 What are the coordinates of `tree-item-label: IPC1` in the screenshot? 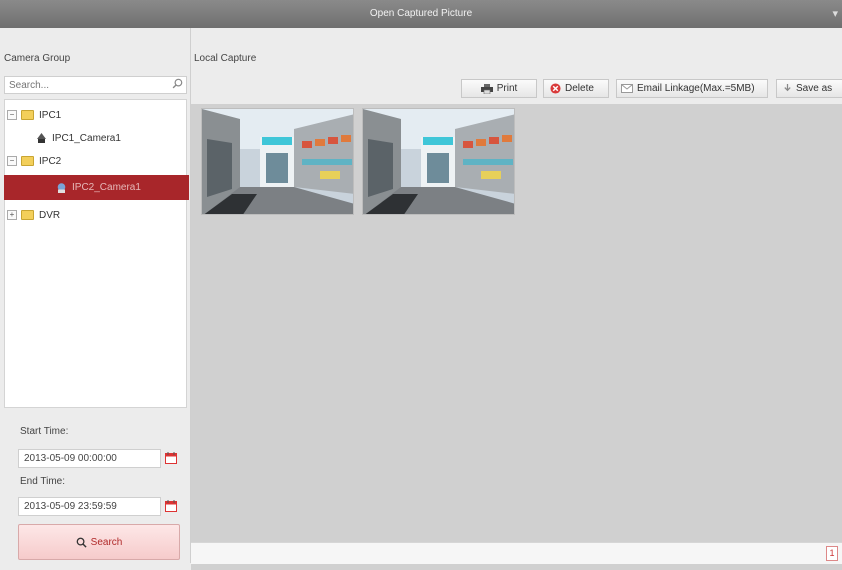 It's located at (50, 115).